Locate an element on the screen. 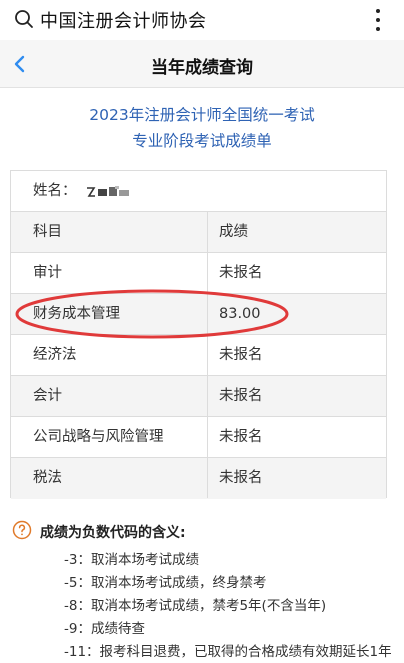 The height and width of the screenshot is (663, 404). redacted-name-image is located at coordinates (108, 191).